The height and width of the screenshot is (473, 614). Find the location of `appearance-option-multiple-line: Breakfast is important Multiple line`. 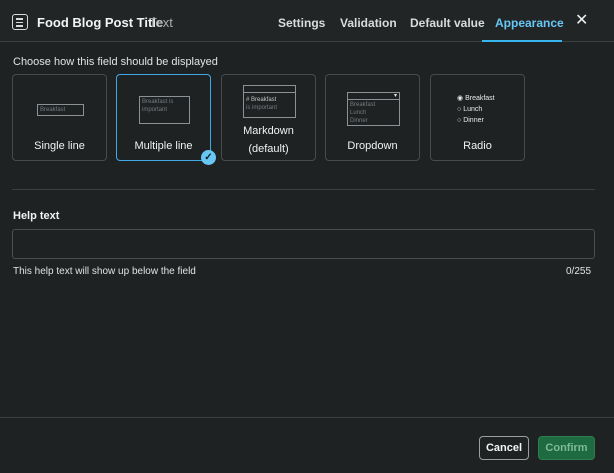

appearance-option-multiple-line: Breakfast is important Multiple line is located at coordinates (163, 117).